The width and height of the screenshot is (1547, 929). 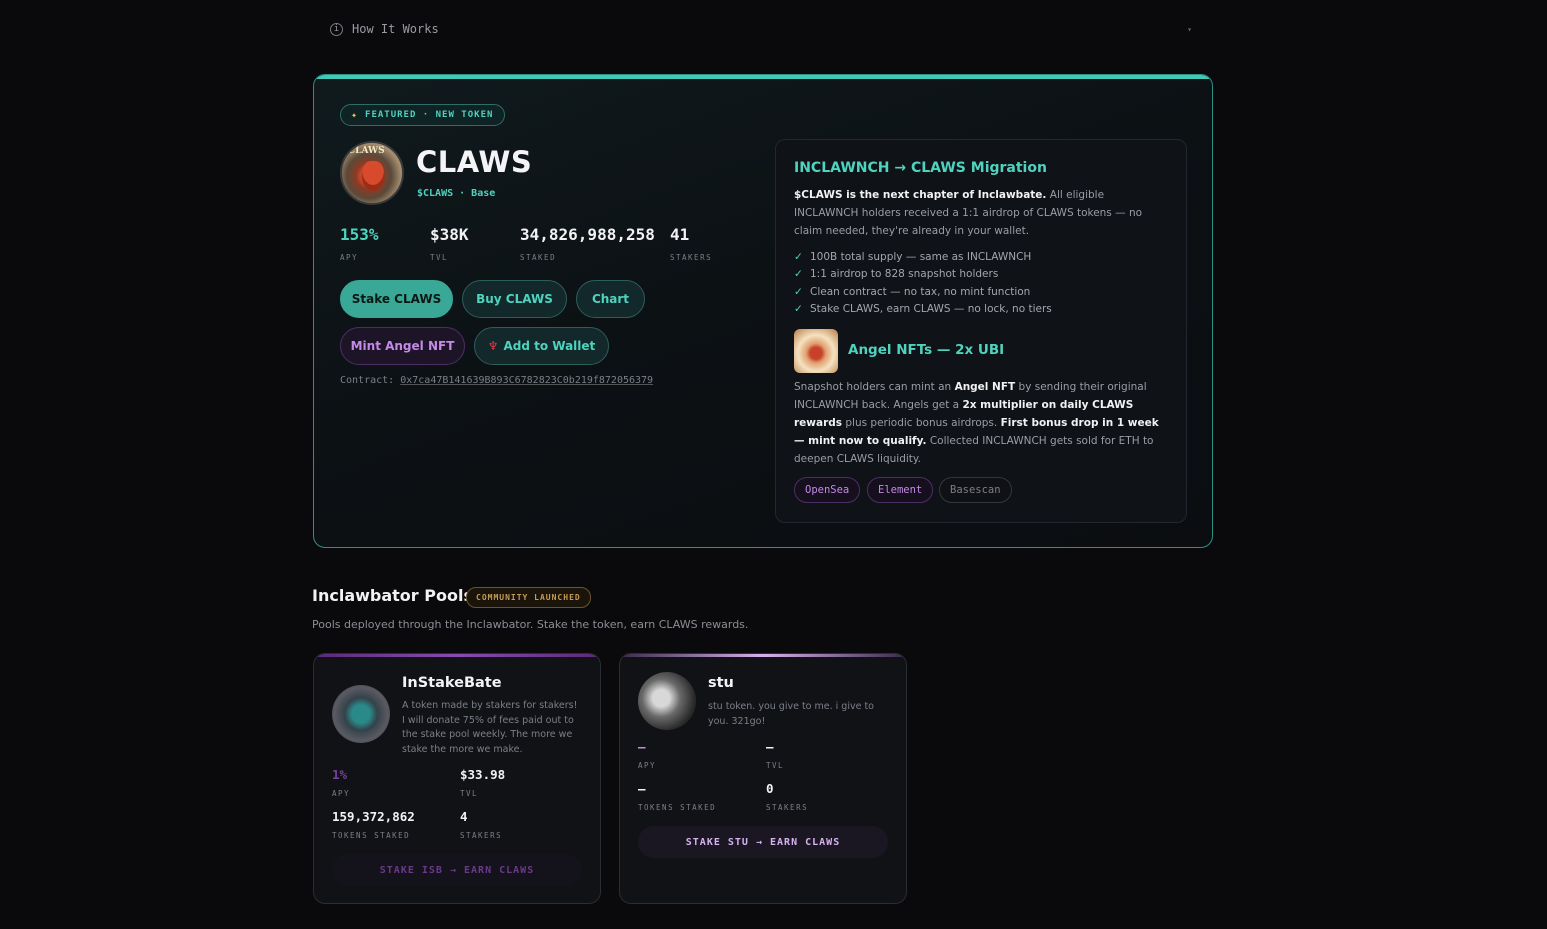 What do you see at coordinates (366, 151) in the screenshot?
I see `logo-text: CLAWS` at bounding box center [366, 151].